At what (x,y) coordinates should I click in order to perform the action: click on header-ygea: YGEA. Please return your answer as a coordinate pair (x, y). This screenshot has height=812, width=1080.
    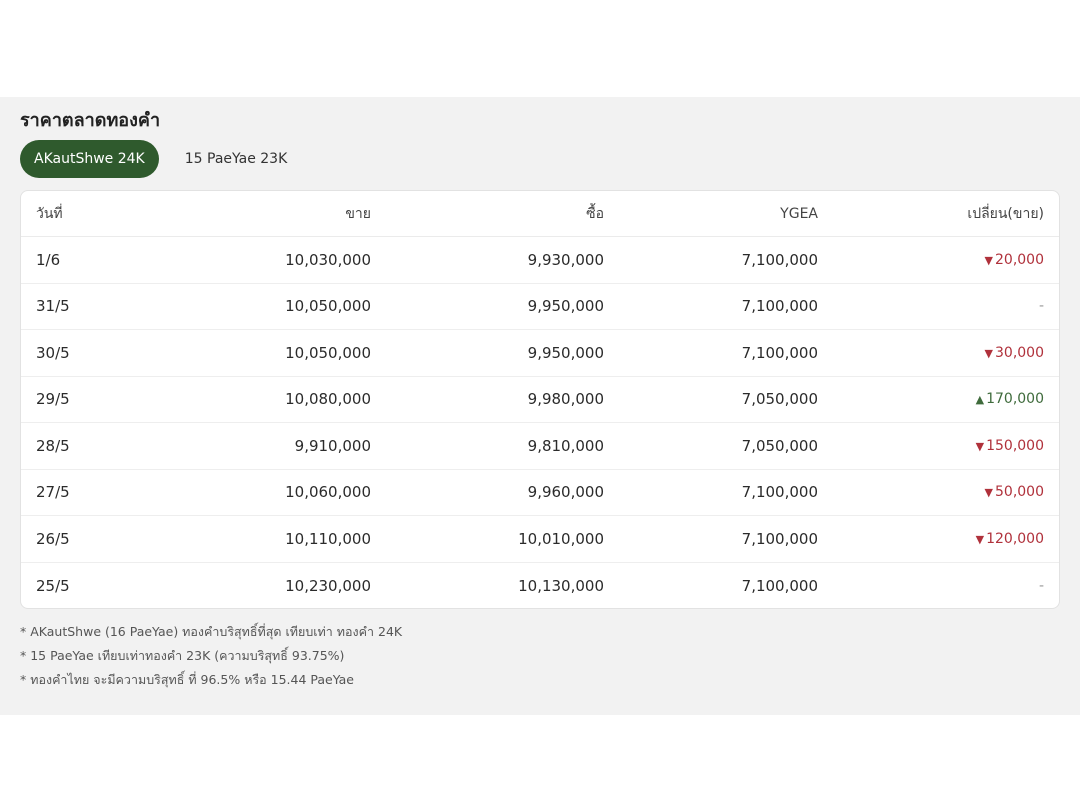
    Looking at the image, I should click on (799, 213).